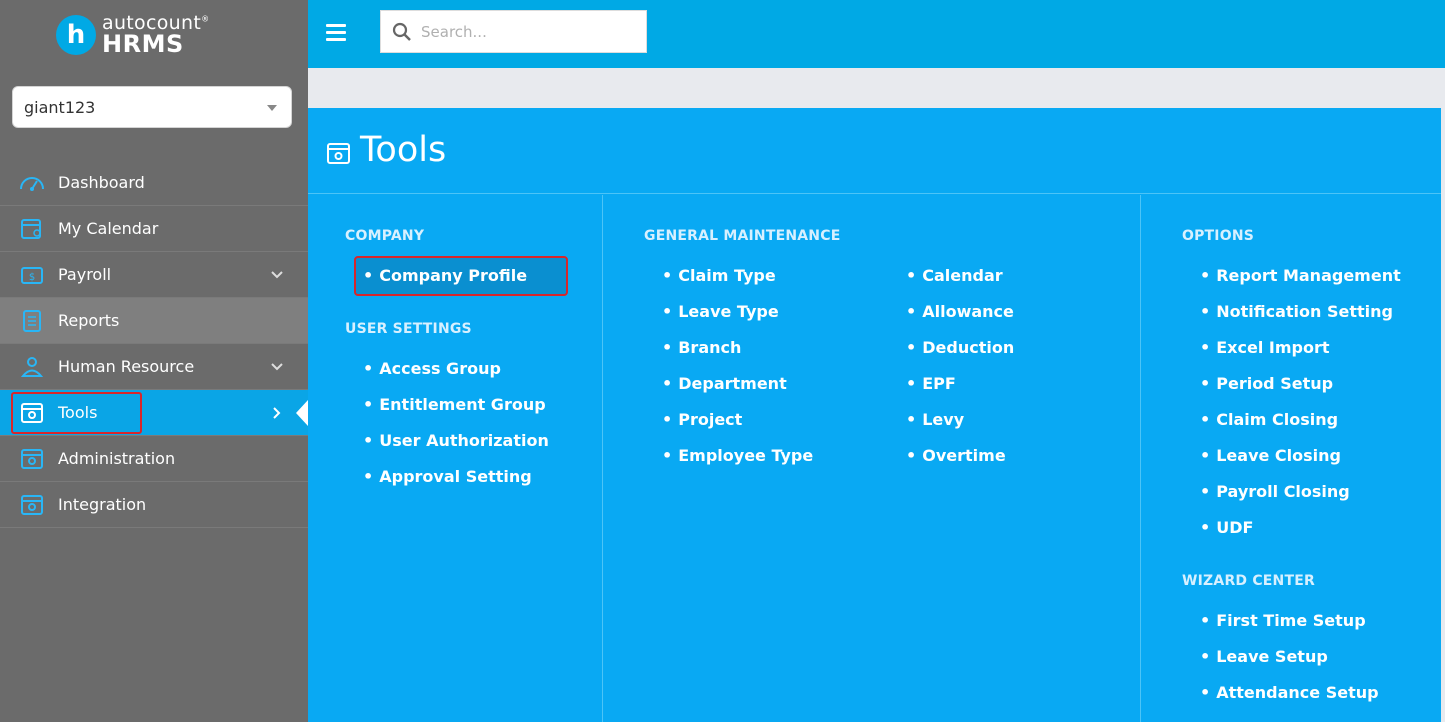  Describe the element at coordinates (1248, 581) in the screenshot. I see `section-title-wizard-center: WIZARD CENTER` at that location.